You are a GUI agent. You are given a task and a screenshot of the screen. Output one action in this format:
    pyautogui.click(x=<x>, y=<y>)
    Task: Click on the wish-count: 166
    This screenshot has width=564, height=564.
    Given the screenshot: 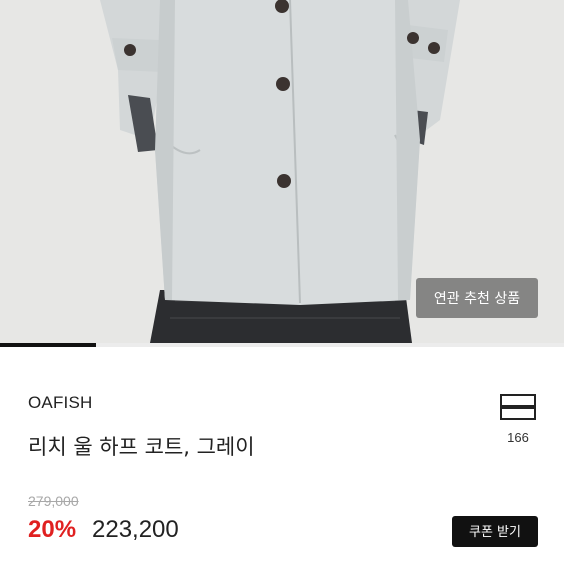 What is the action you would take?
    pyautogui.click(x=518, y=437)
    